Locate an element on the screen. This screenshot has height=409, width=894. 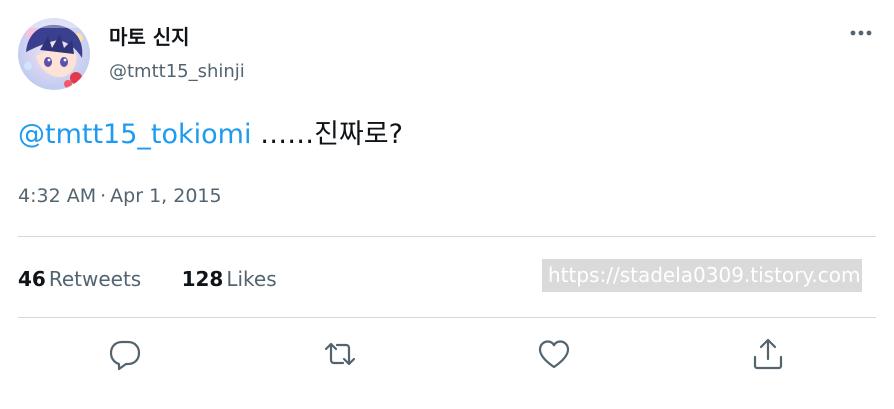
more-options-button is located at coordinates (861, 33).